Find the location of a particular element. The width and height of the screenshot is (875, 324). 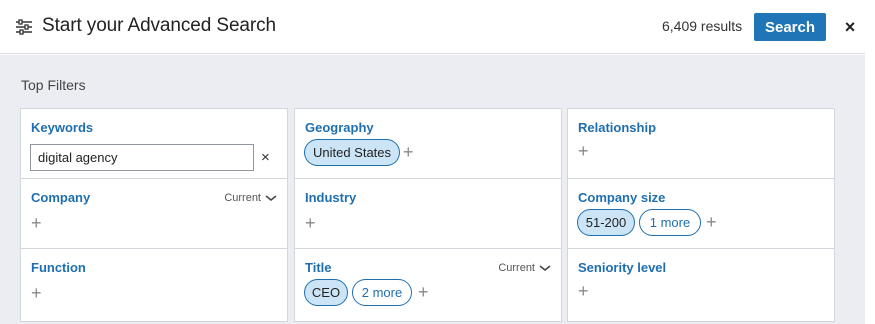

more-pill: 2 more is located at coordinates (382, 292).